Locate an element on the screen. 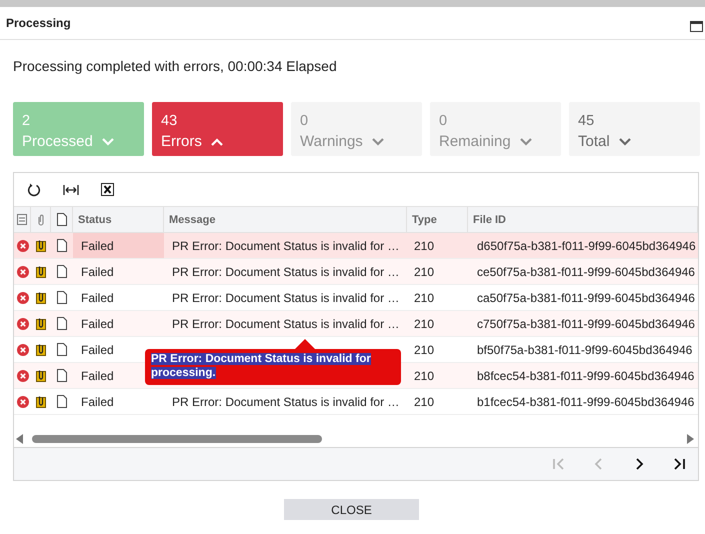 This screenshot has width=705, height=534. error-tooltip: PR Error: Document Status is invalid for processing. is located at coordinates (273, 362).